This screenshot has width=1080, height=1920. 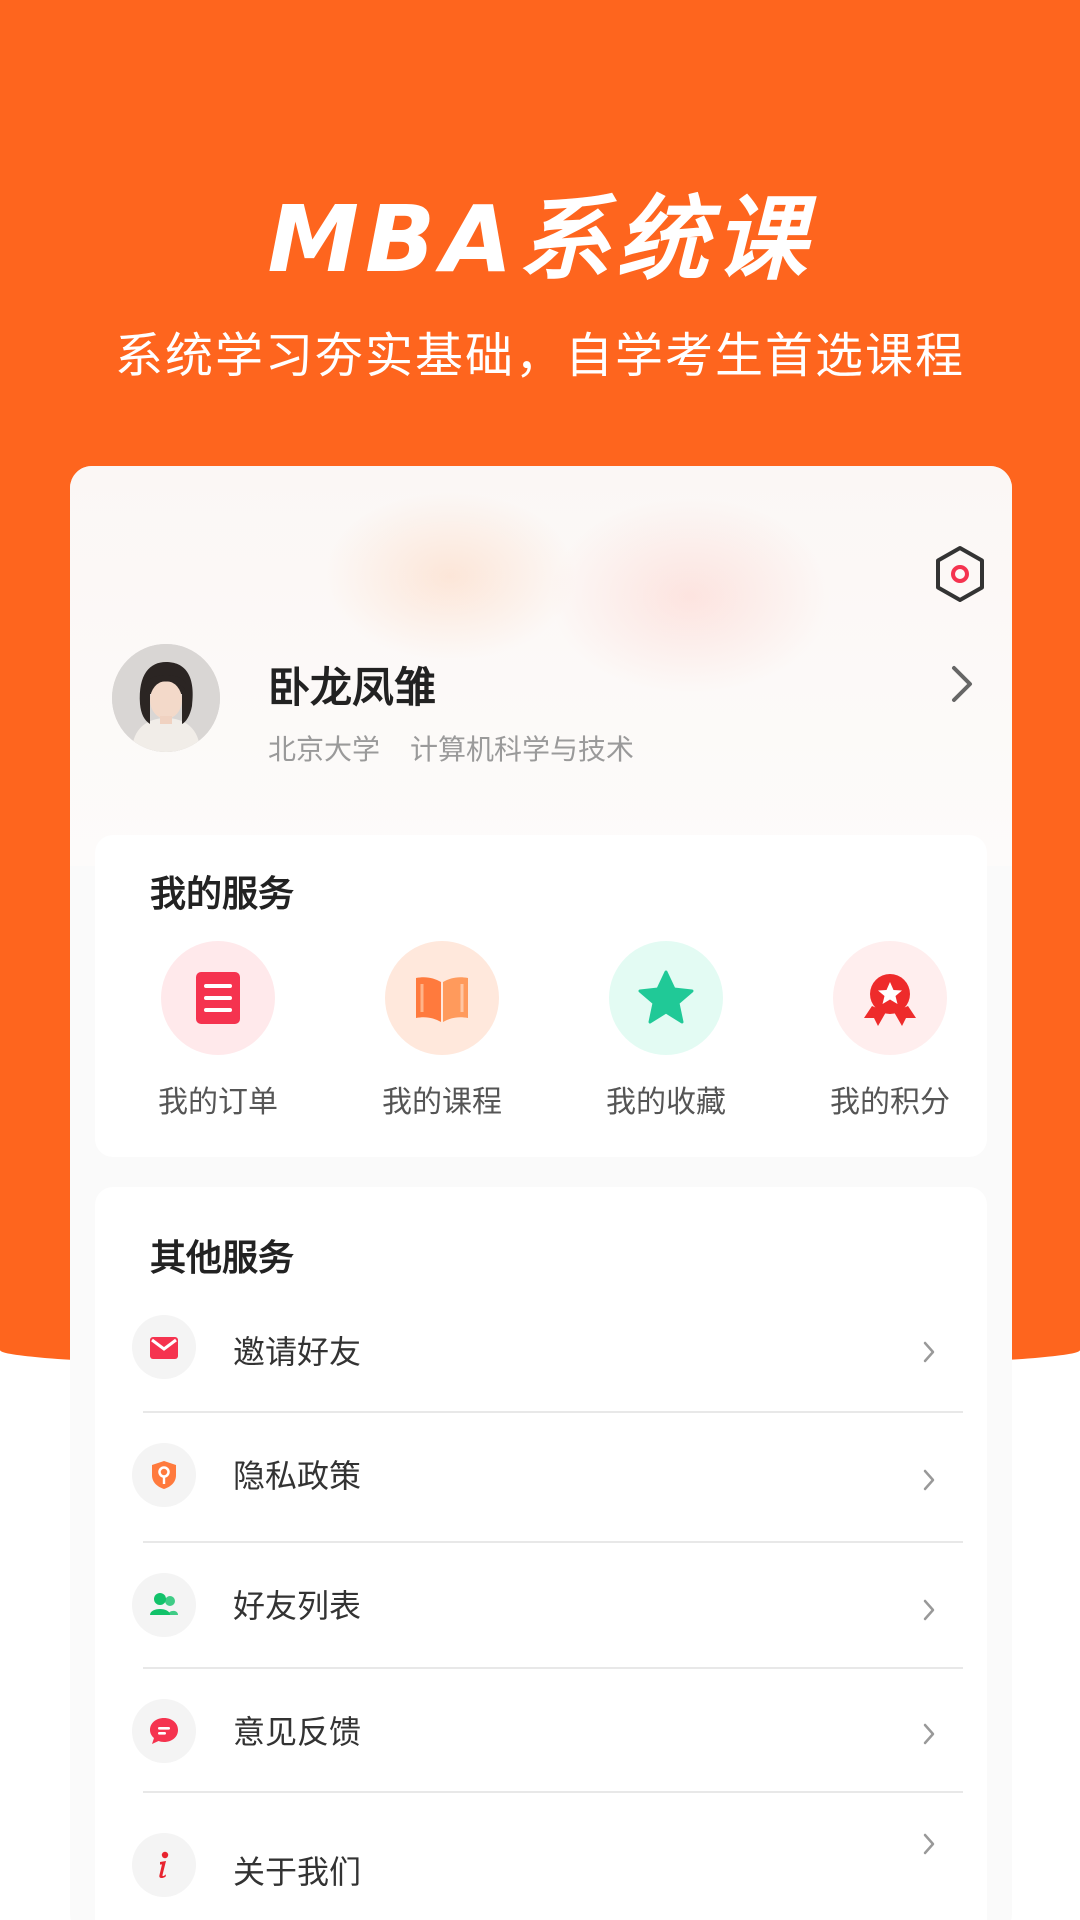 What do you see at coordinates (541, 1379) in the screenshot?
I see `menu-item-invite-friends: 邀请好友` at bounding box center [541, 1379].